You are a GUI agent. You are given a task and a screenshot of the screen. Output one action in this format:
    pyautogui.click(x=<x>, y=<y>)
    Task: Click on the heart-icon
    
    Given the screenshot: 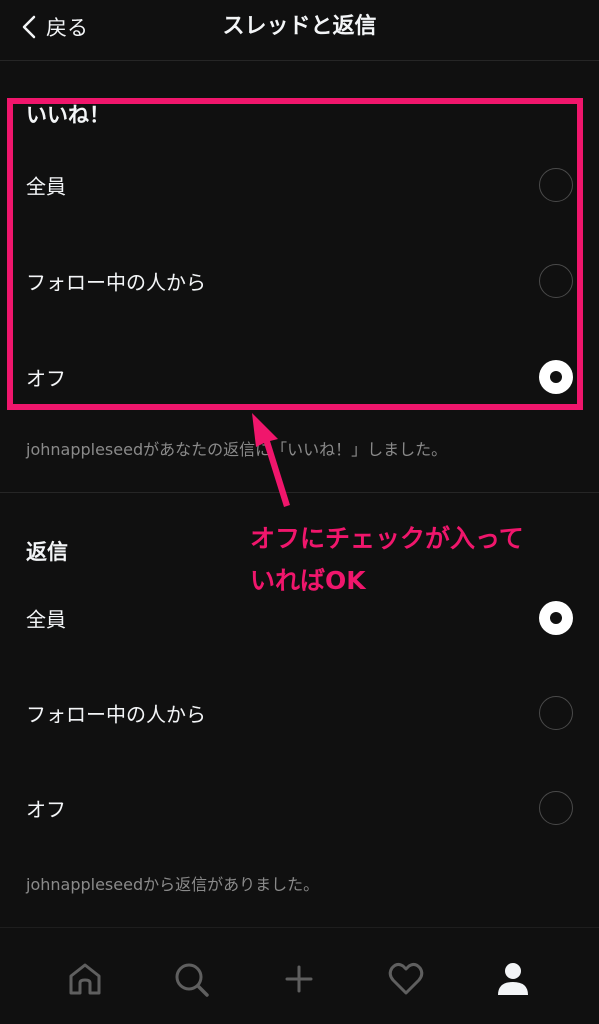 What is the action you would take?
    pyautogui.click(x=406, y=978)
    